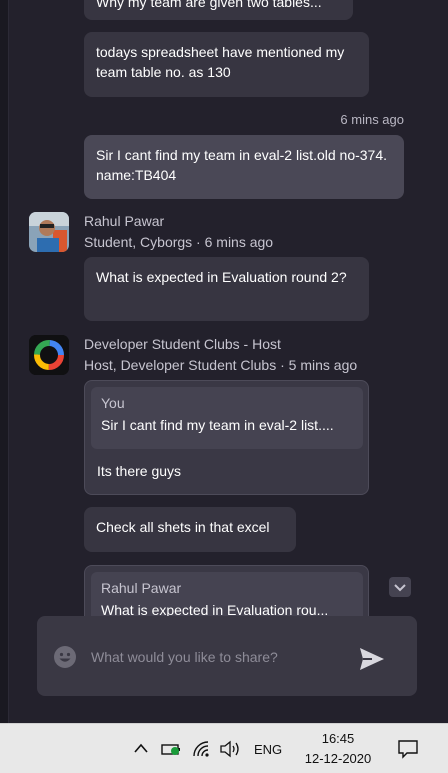 Image resolution: width=448 pixels, height=773 pixels. I want to click on sender-name: Rahul Pawar, so click(124, 221).